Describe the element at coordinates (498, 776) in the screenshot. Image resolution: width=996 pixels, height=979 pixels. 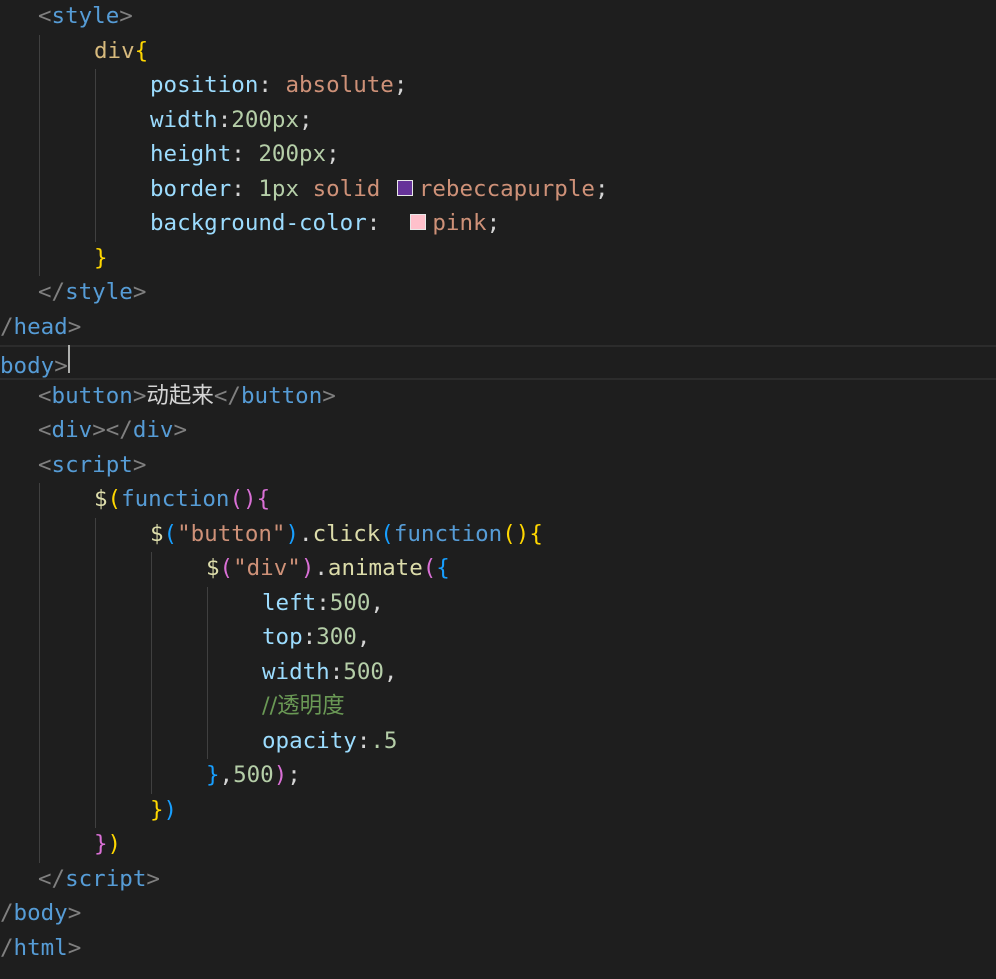
I see `code-line: },500);` at that location.